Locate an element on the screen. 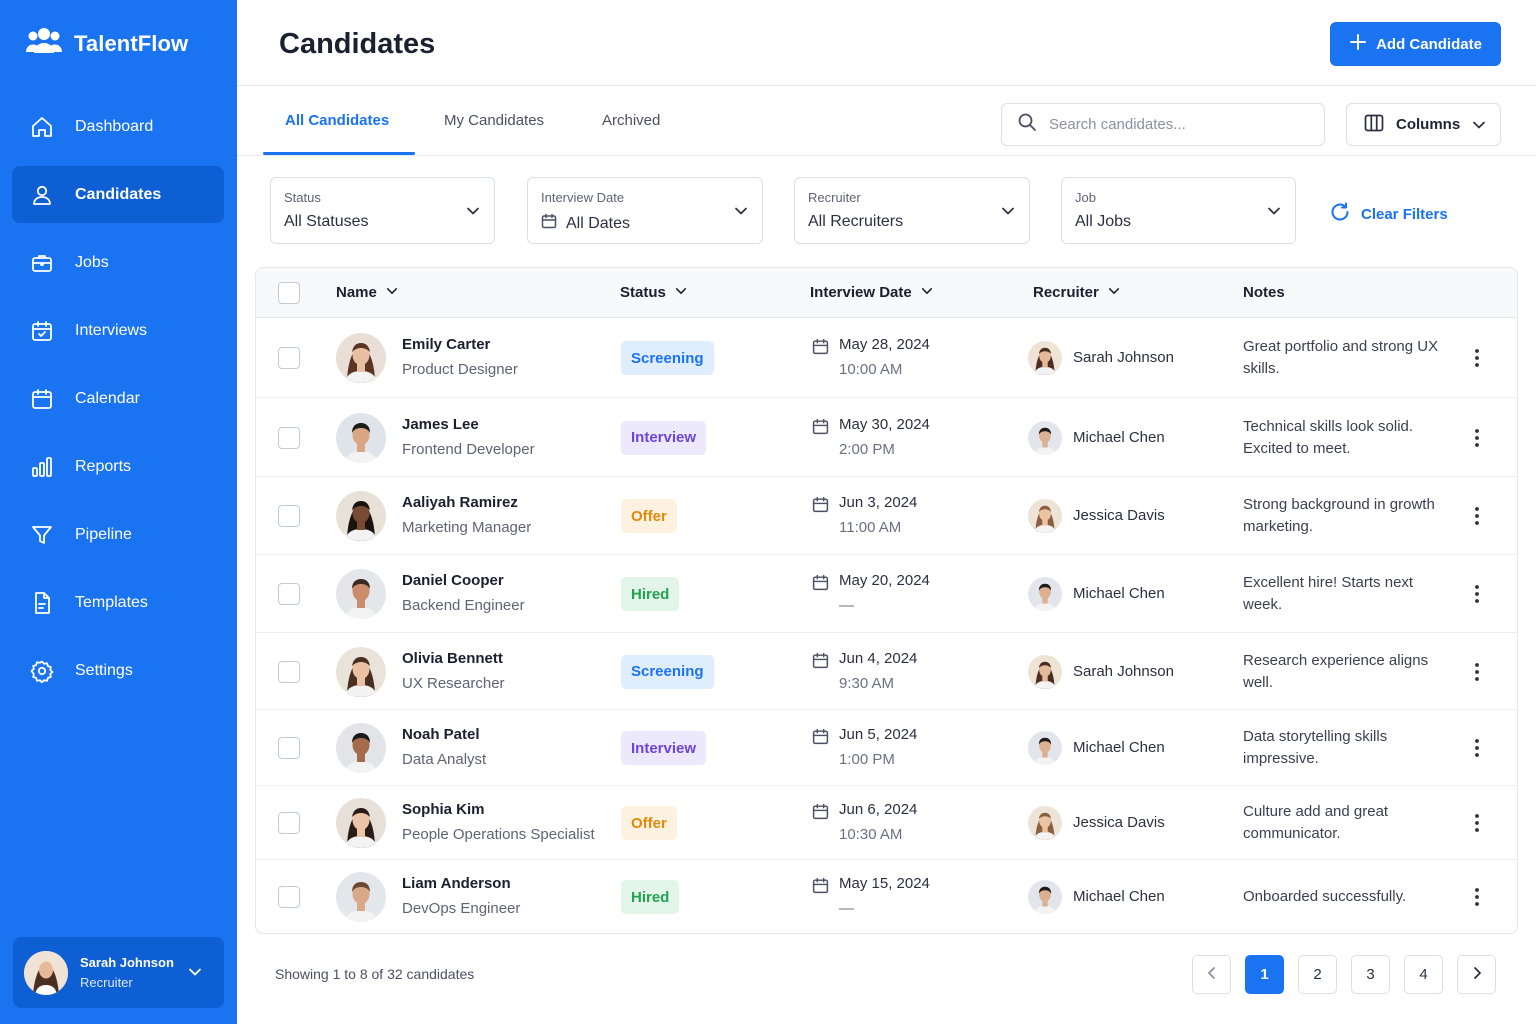 This screenshot has width=1536, height=1024. search-box is located at coordinates (1163, 124).